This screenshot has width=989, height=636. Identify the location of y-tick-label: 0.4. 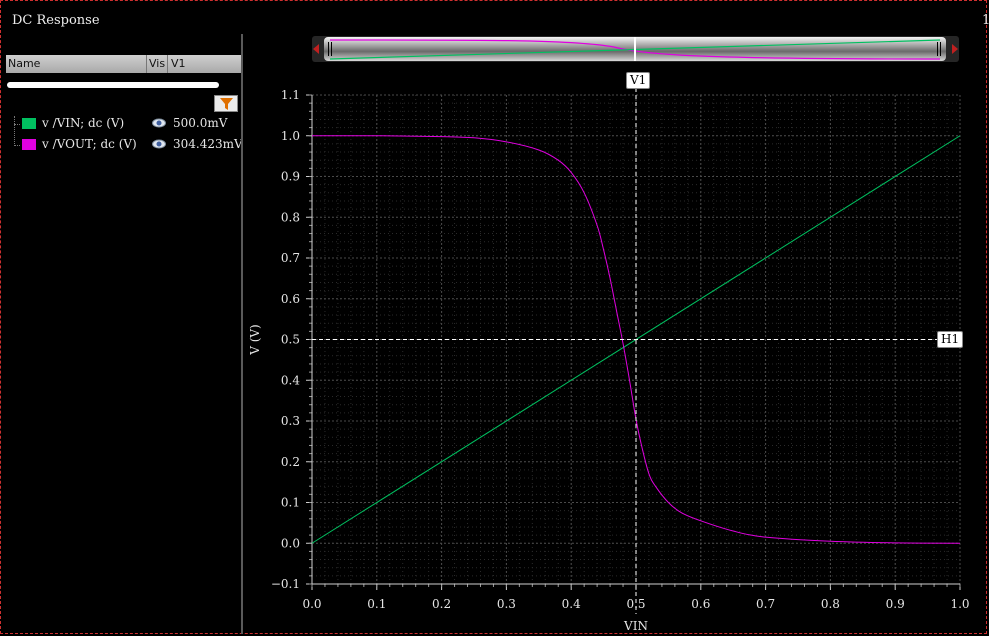
(290, 380).